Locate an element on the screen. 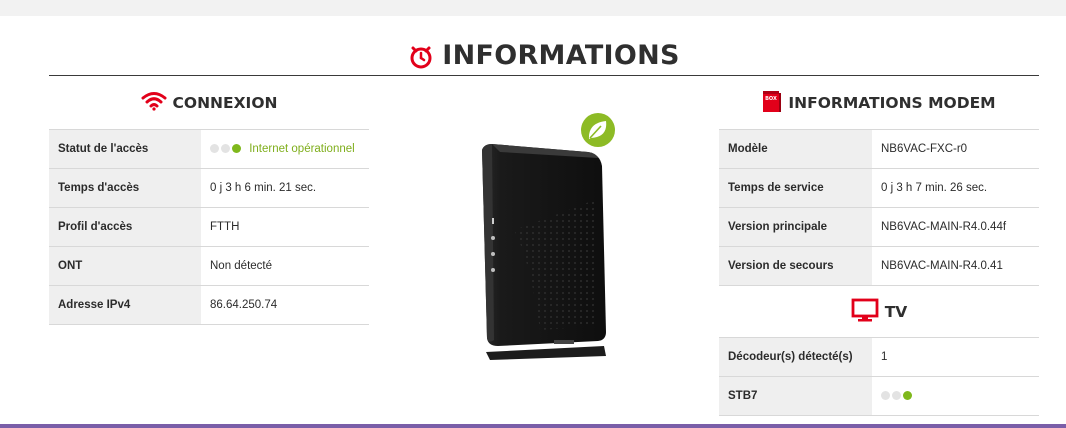  table-row: Statut de l'accès Internet opérationnel is located at coordinates (209, 149).